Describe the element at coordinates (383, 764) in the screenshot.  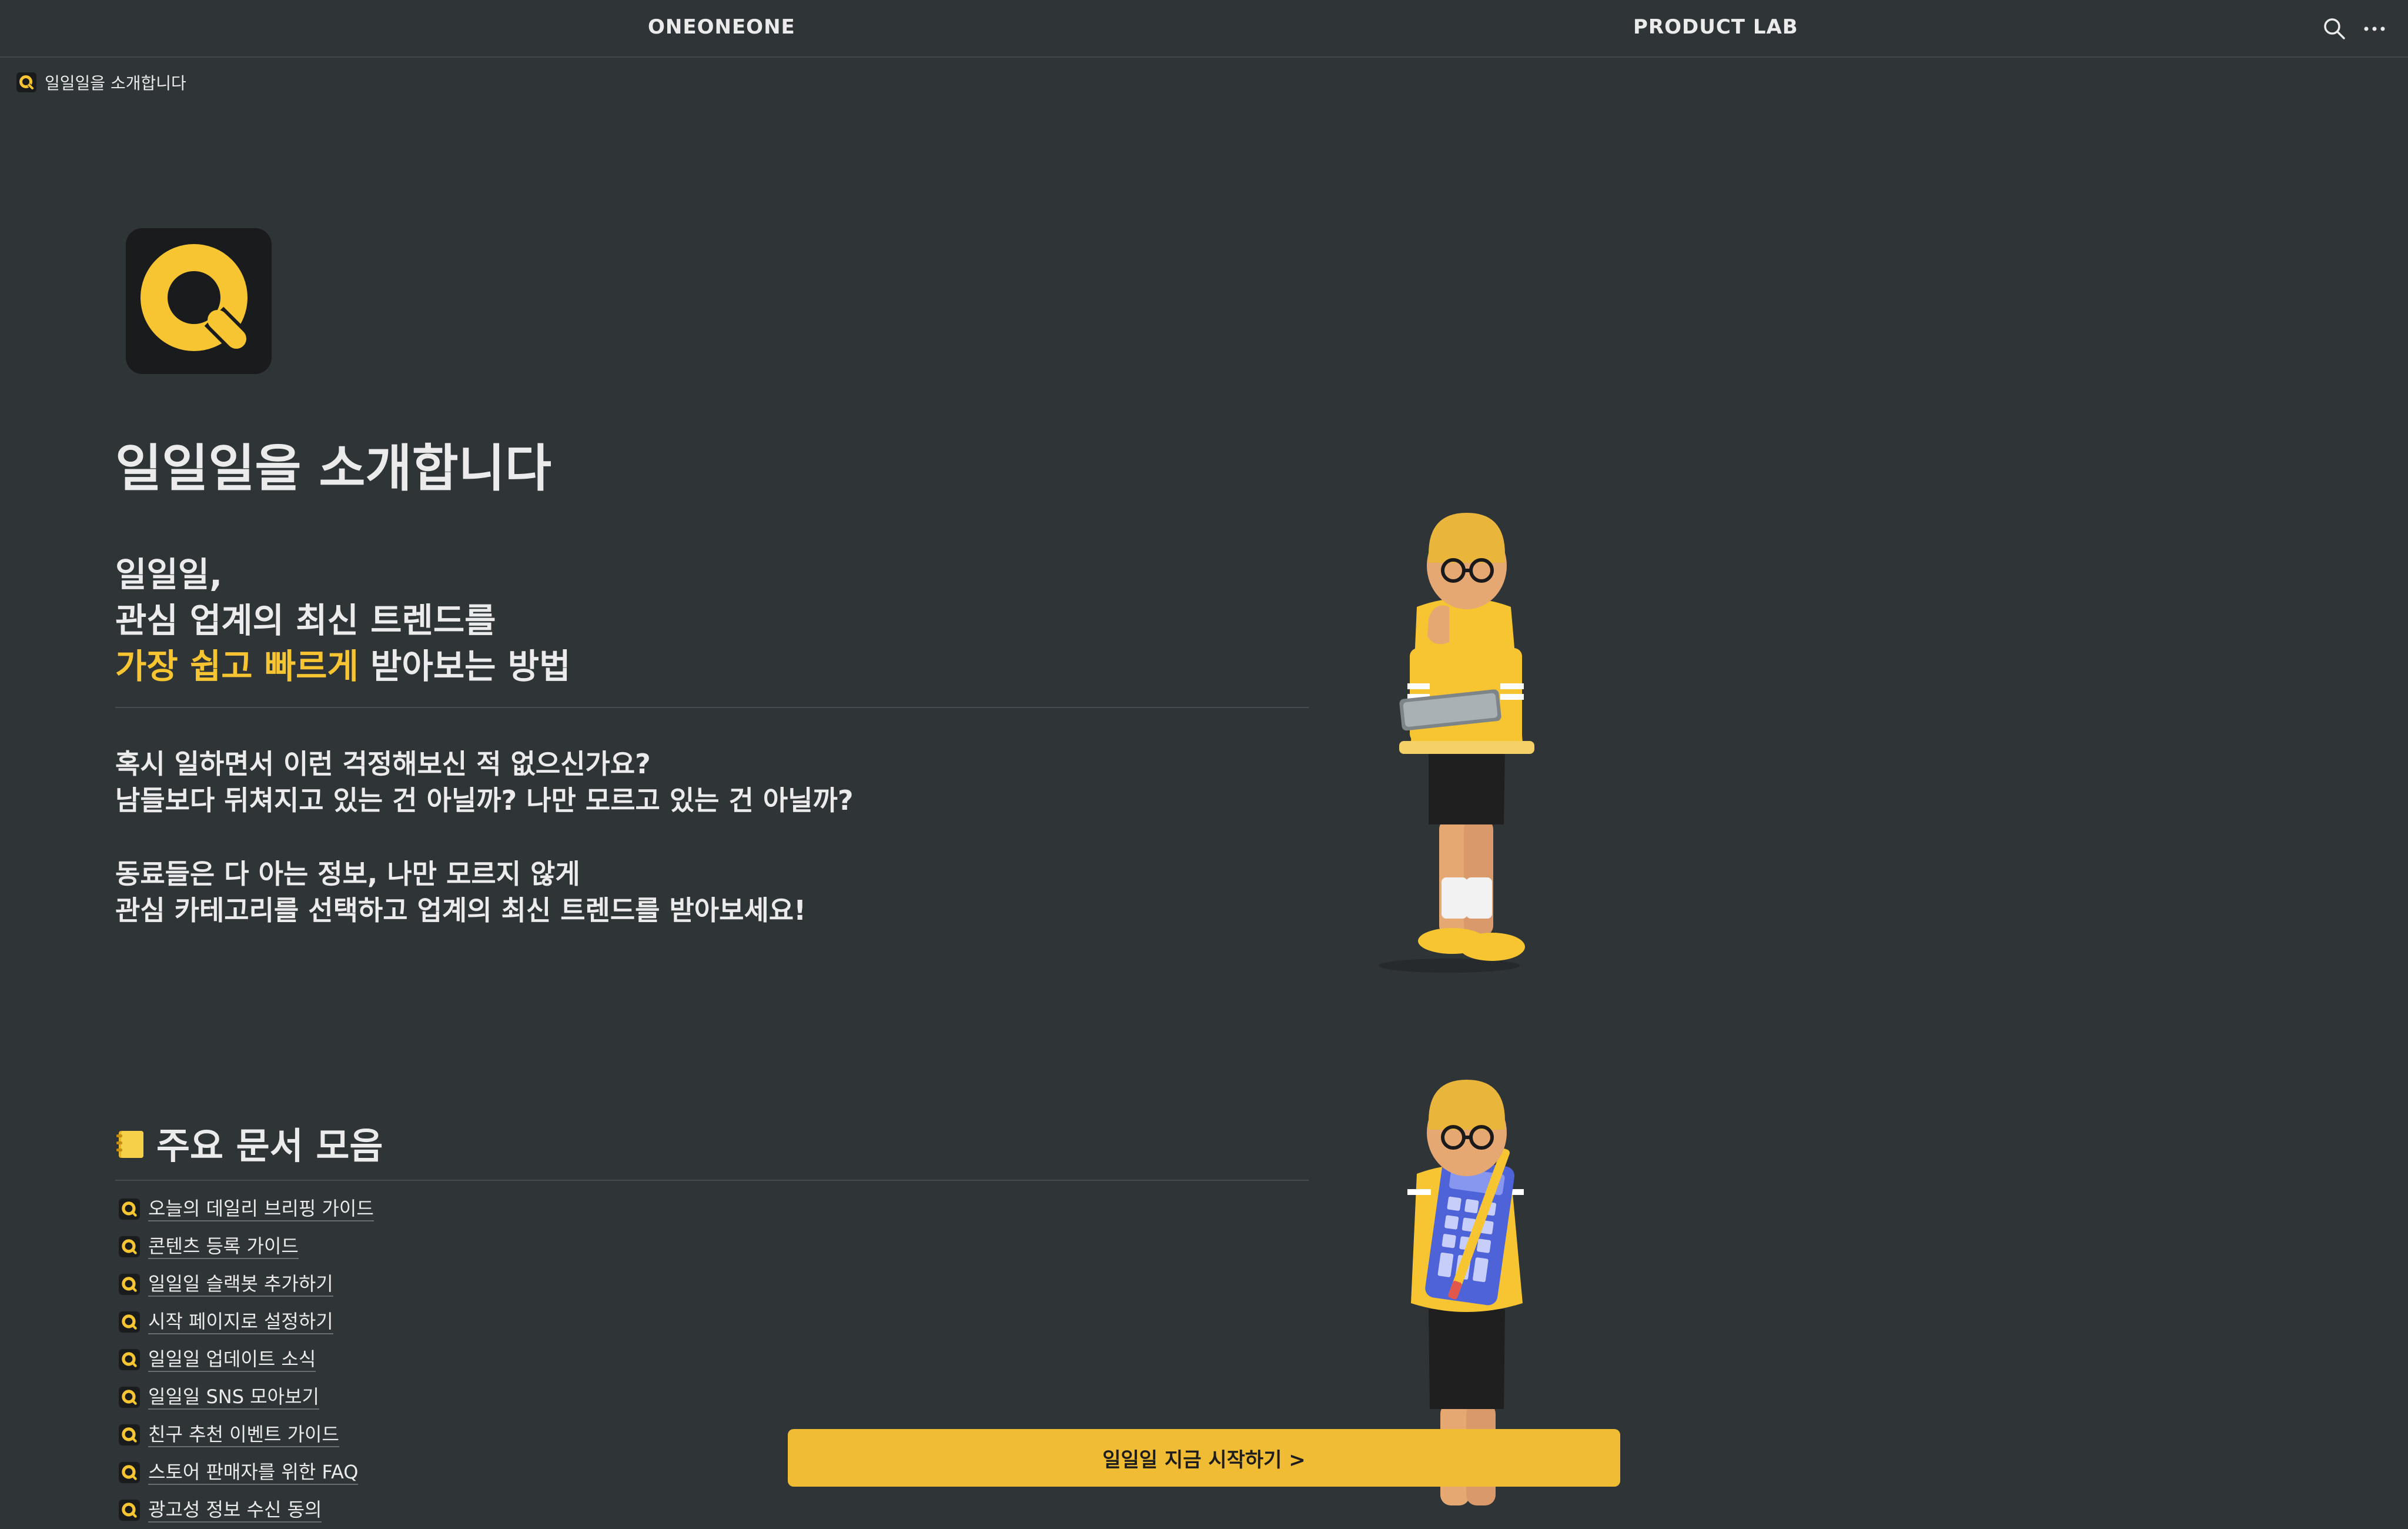
I see `paragraph-line: 혹시 일하면서 이런 걱정해보신 적 없으신가요?` at that location.